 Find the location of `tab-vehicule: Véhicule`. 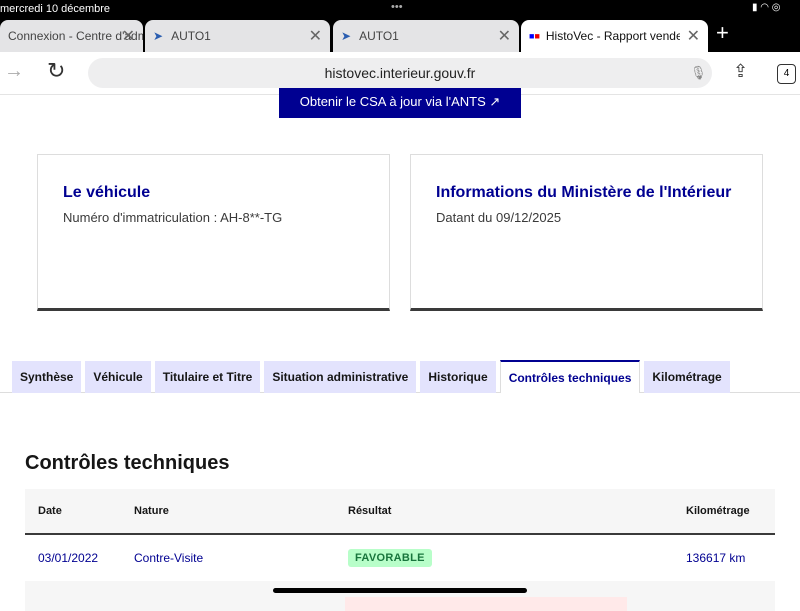

tab-vehicule: Véhicule is located at coordinates (118, 377).